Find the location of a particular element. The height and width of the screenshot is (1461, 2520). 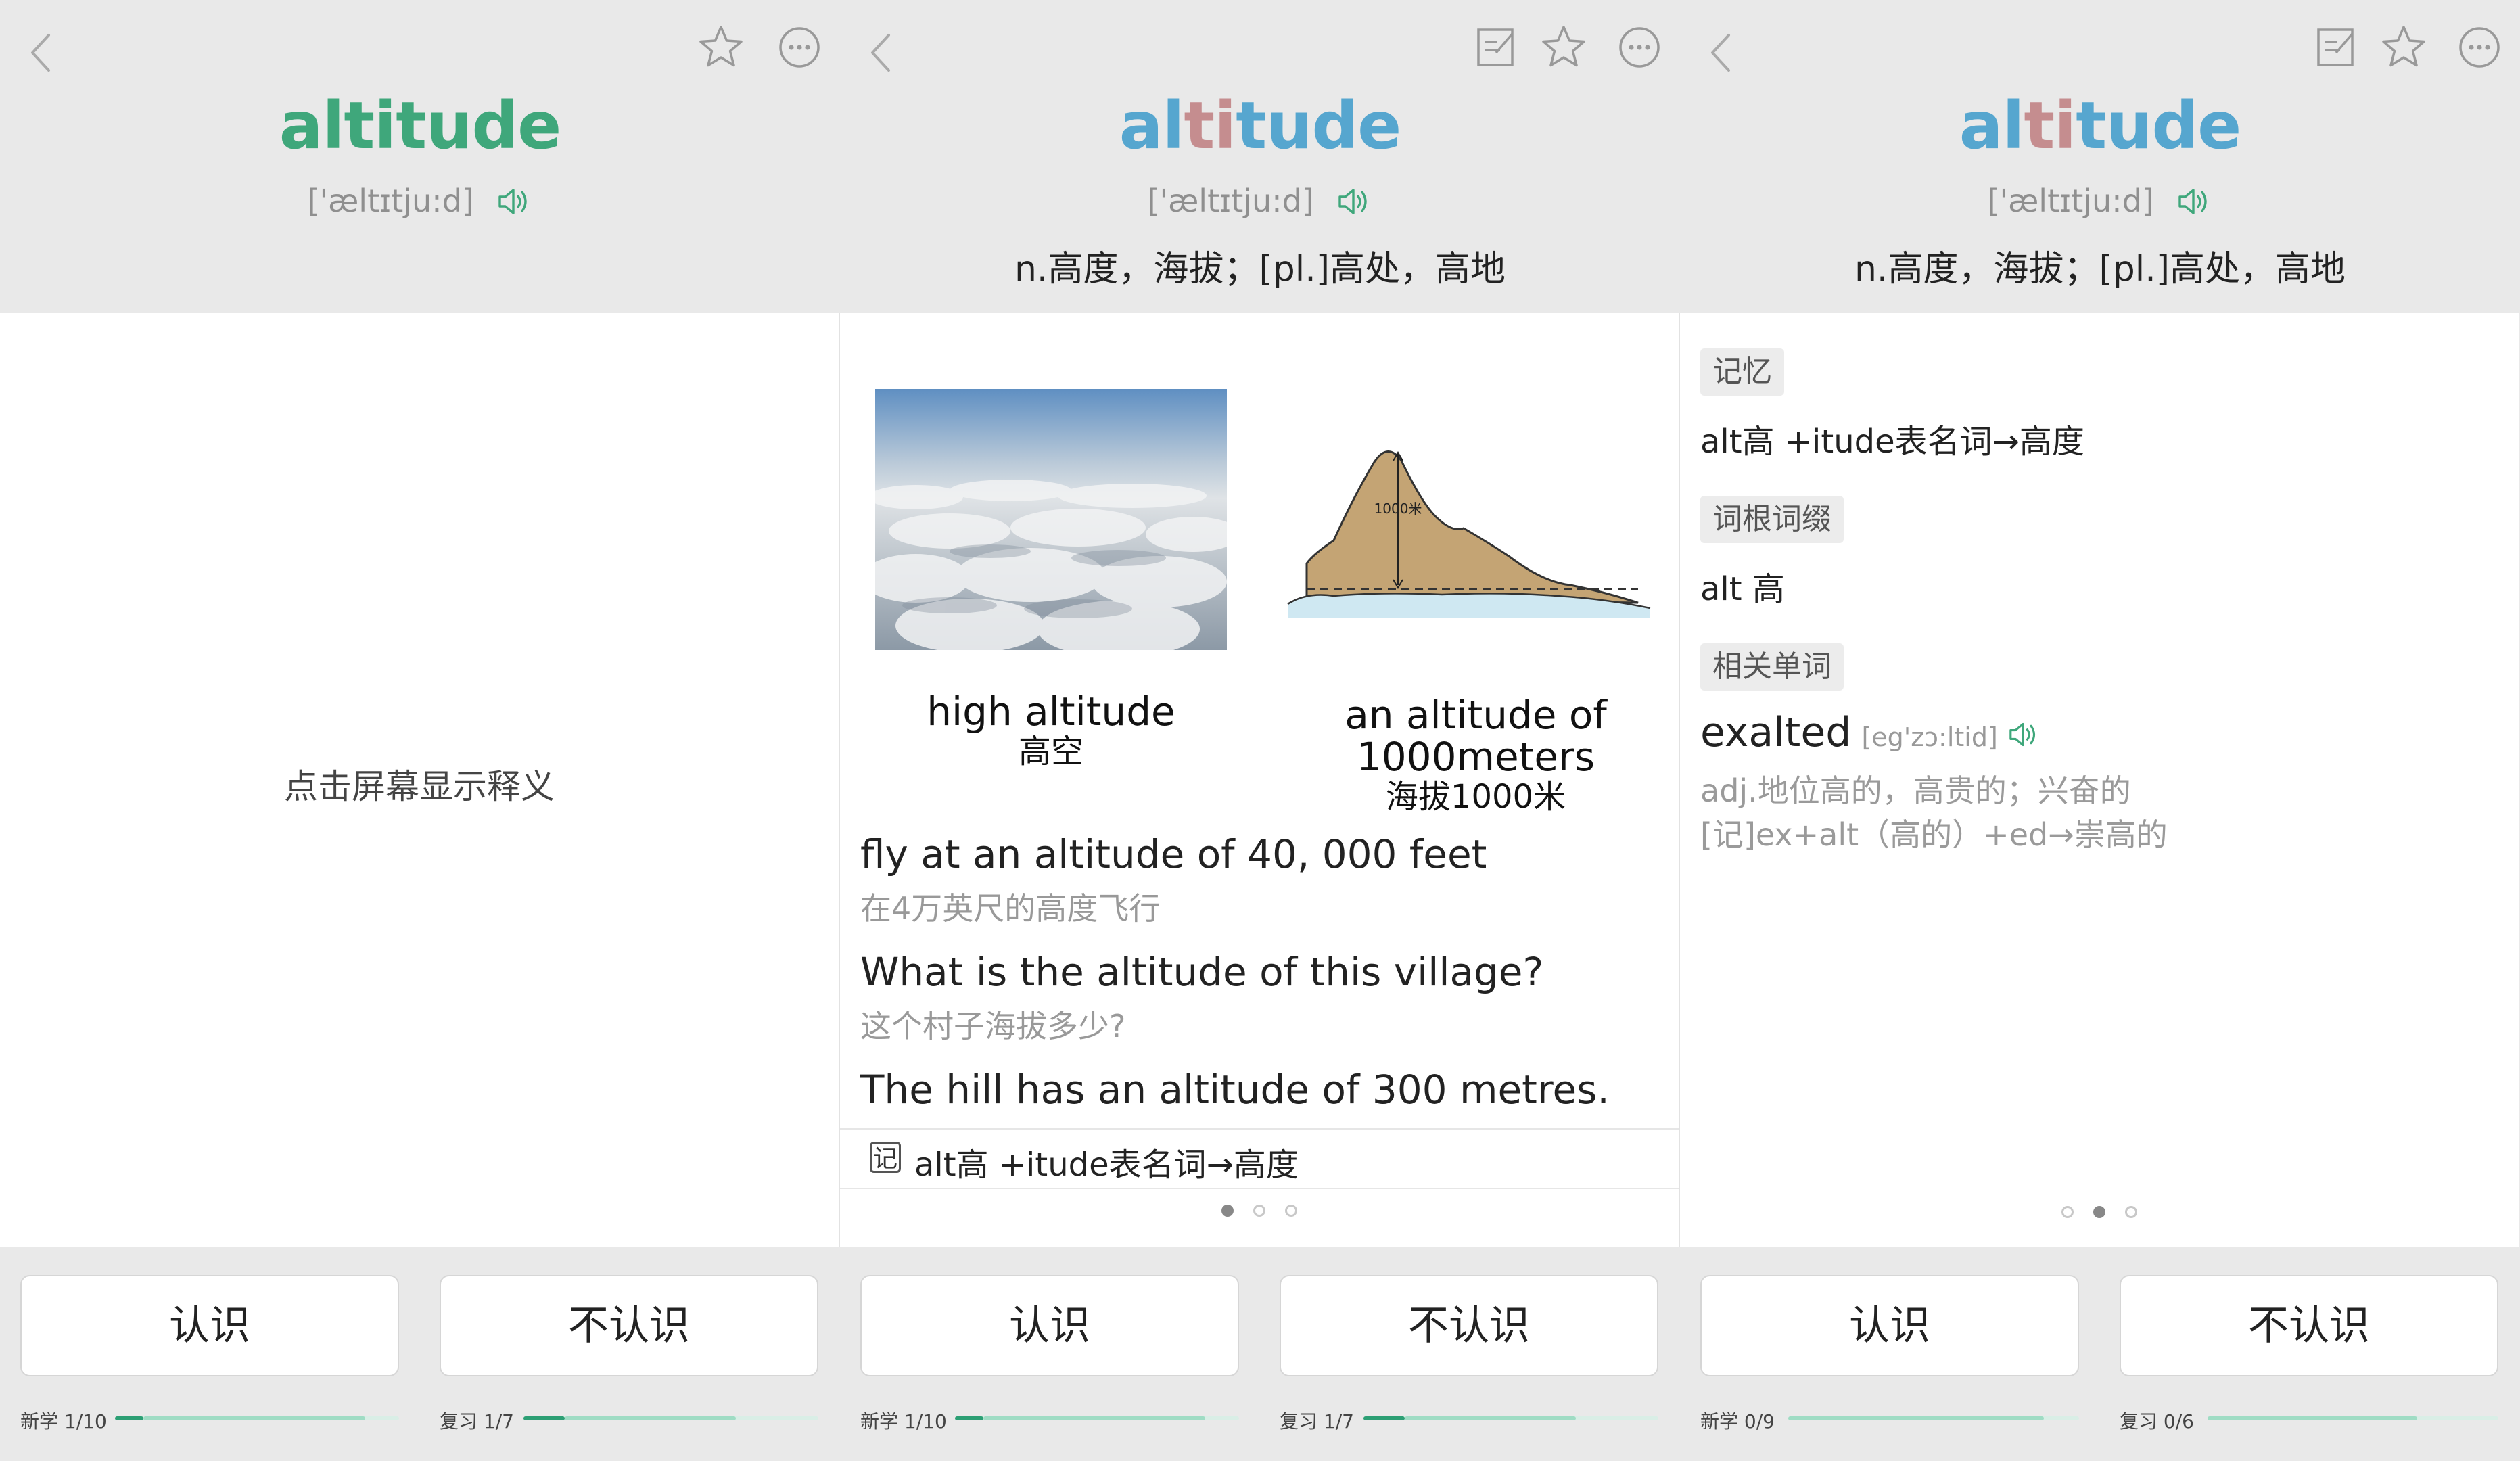

example-sentence: The hill has an altitude of 300 metres. is located at coordinates (1235, 1090).